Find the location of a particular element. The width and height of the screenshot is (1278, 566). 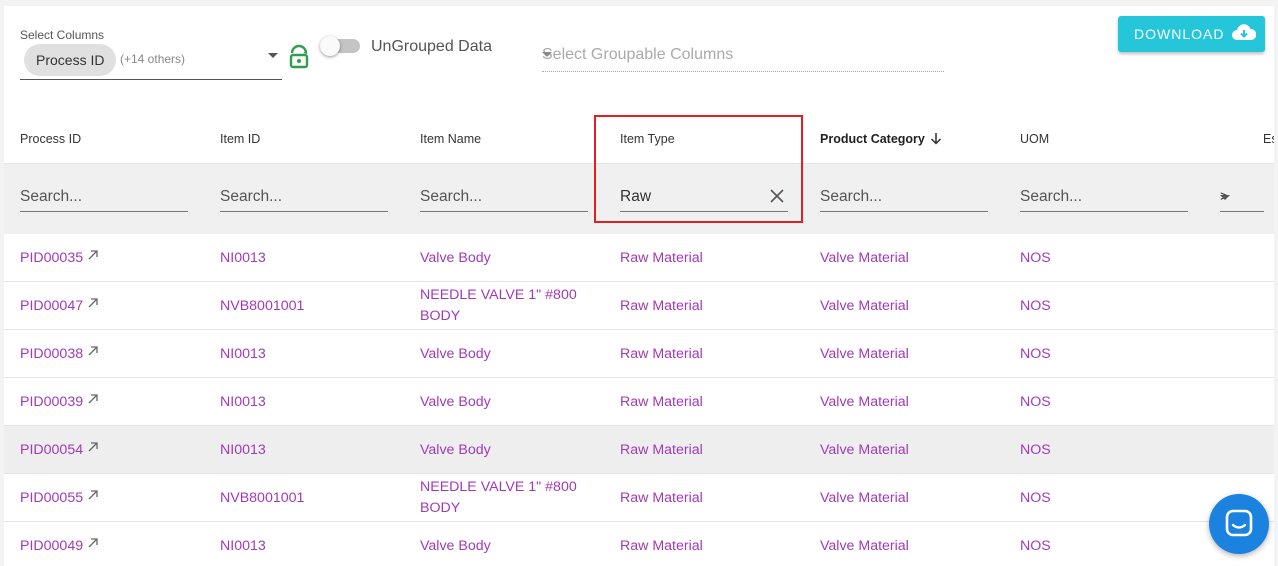

filter-item-name is located at coordinates (504, 198).